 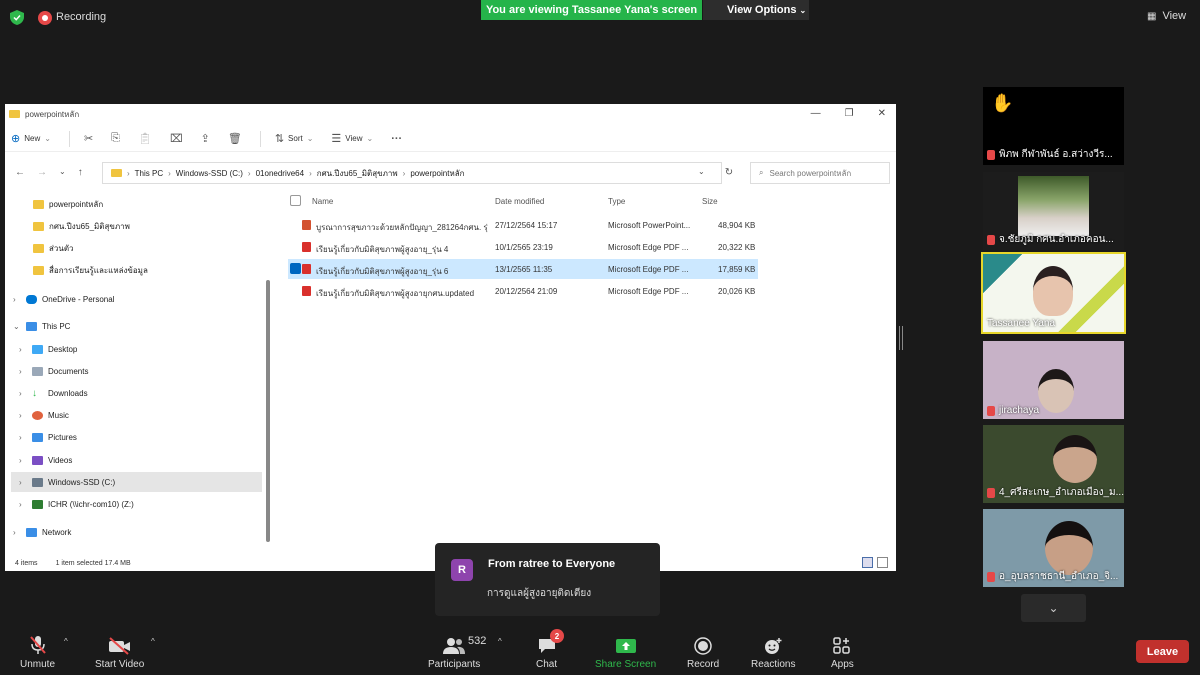 I want to click on breadcrumb-drive: Windows-SSD (C:), so click(x=209, y=173).